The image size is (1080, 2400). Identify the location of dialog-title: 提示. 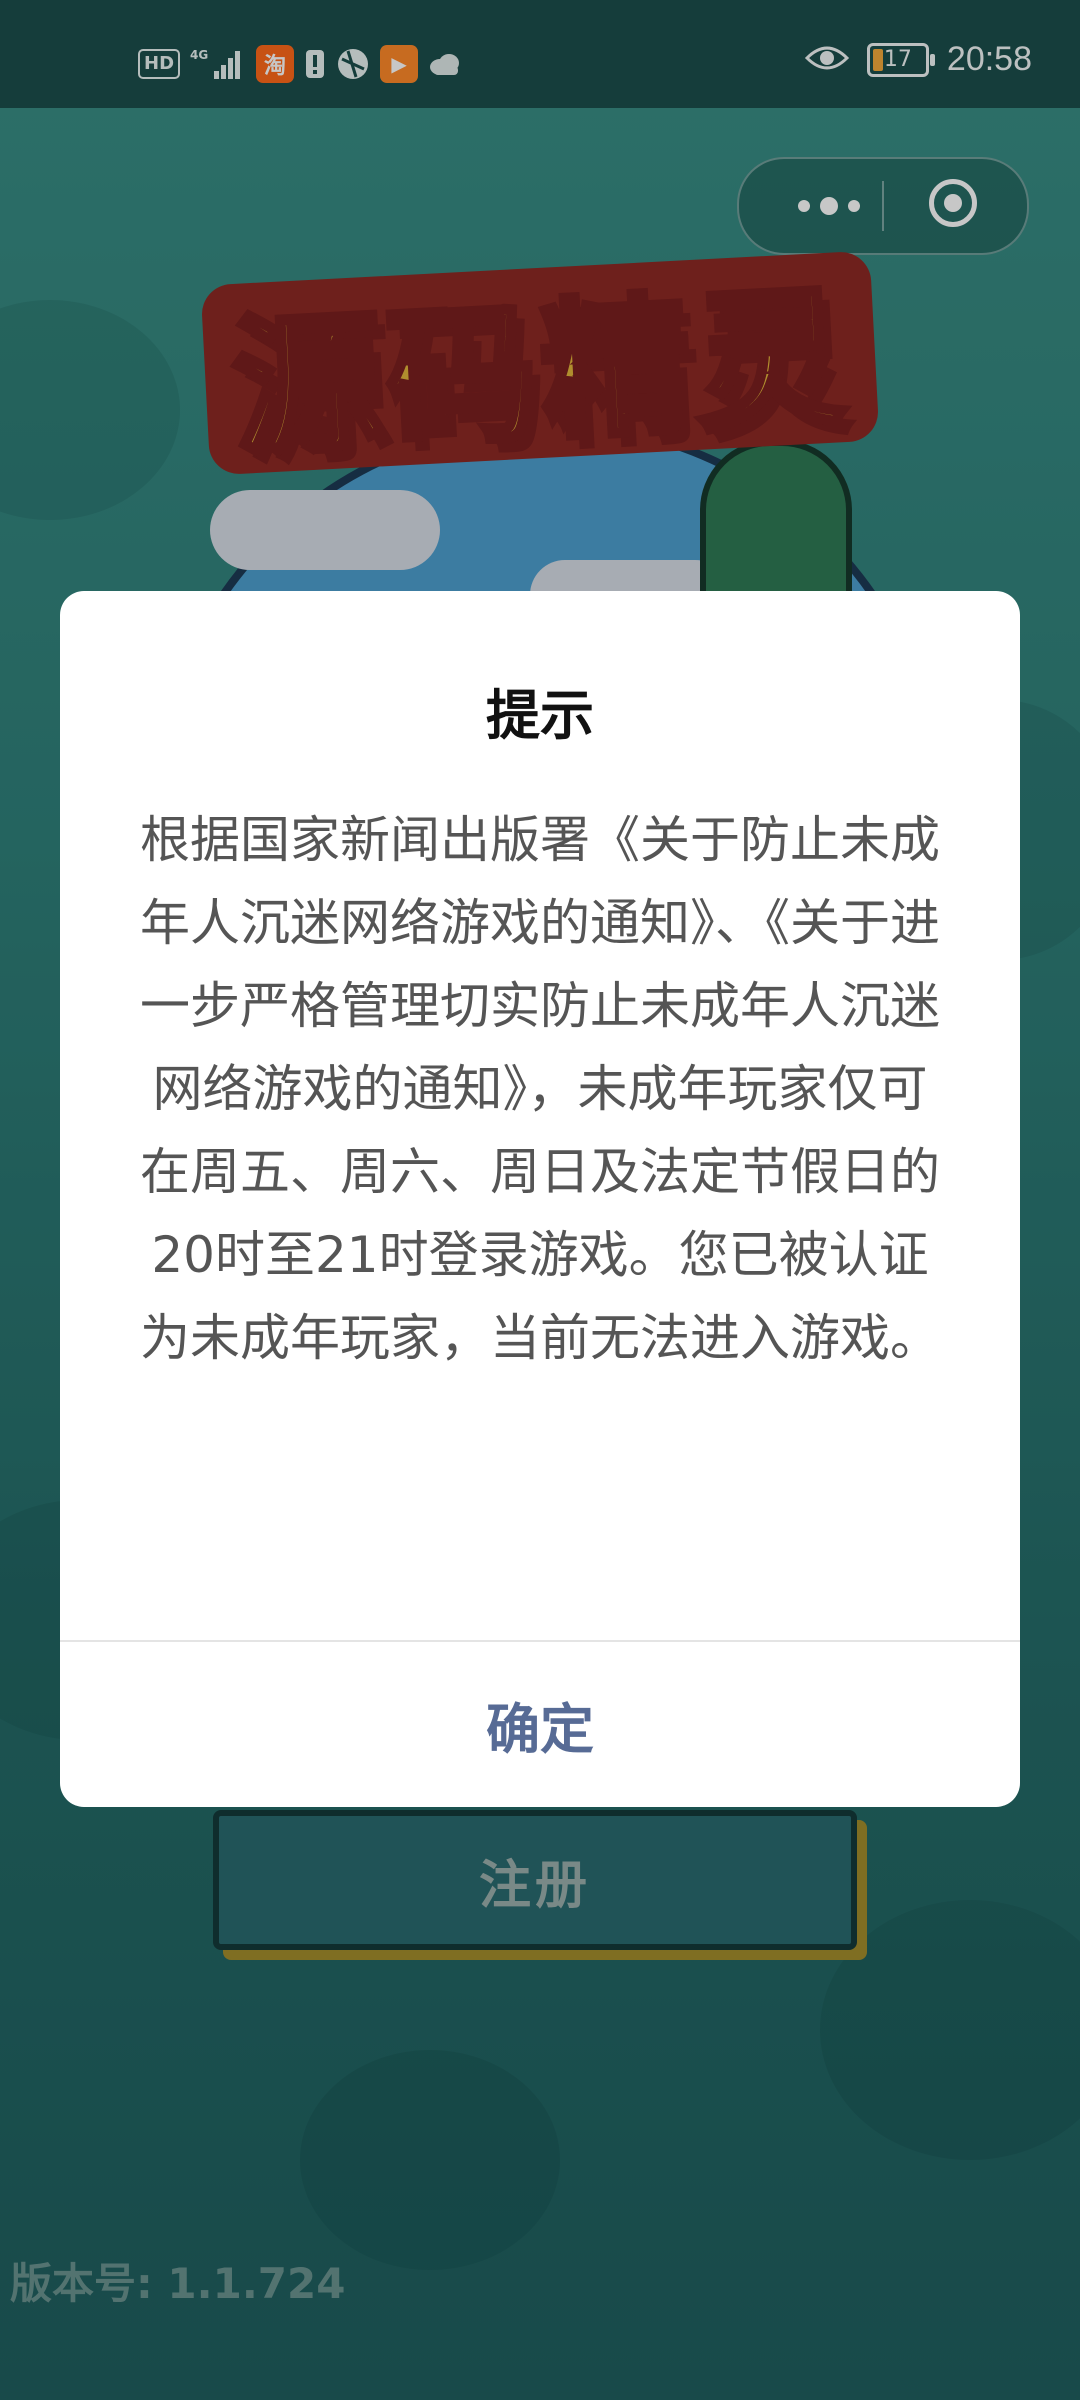
(540, 715).